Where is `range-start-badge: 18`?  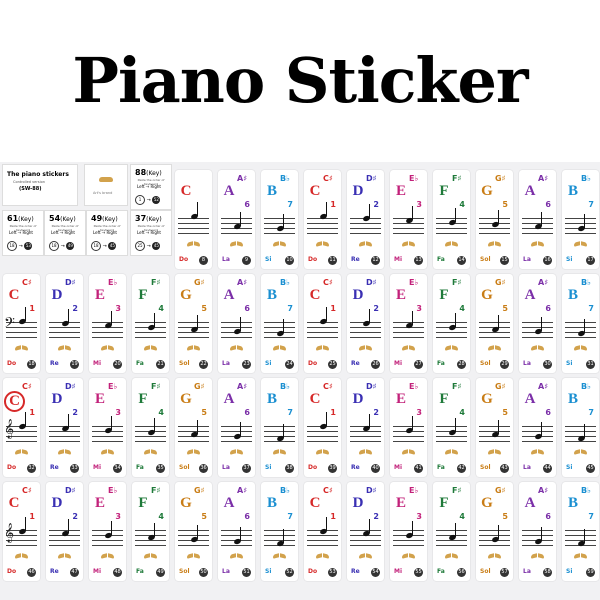 range-start-badge: 18 is located at coordinates (54, 246).